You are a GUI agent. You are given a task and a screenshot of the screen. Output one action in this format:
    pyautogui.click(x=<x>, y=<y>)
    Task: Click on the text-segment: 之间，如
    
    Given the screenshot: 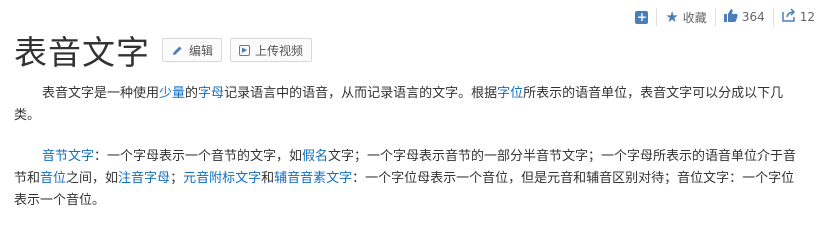 What is the action you would take?
    pyautogui.click(x=92, y=178)
    